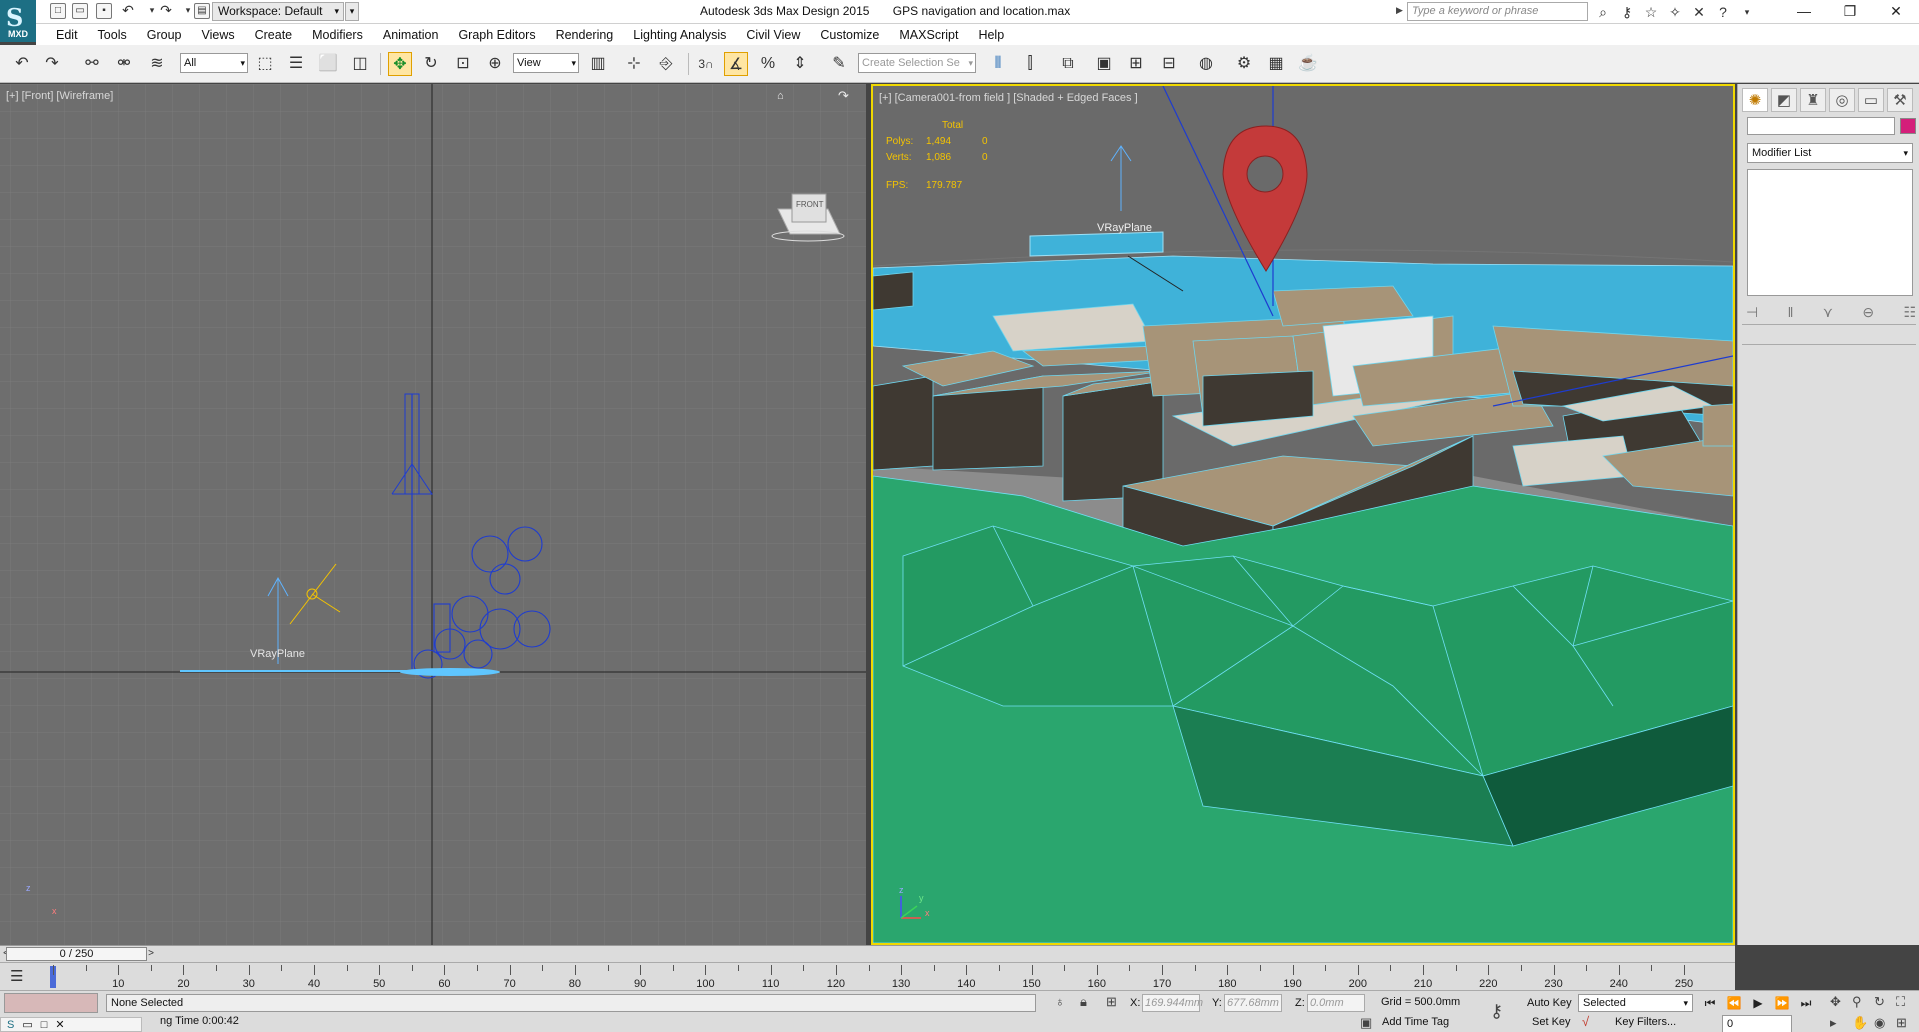 The image size is (1919, 1032). What do you see at coordinates (104, 11) in the screenshot?
I see `save-file-icon: ▪` at bounding box center [104, 11].